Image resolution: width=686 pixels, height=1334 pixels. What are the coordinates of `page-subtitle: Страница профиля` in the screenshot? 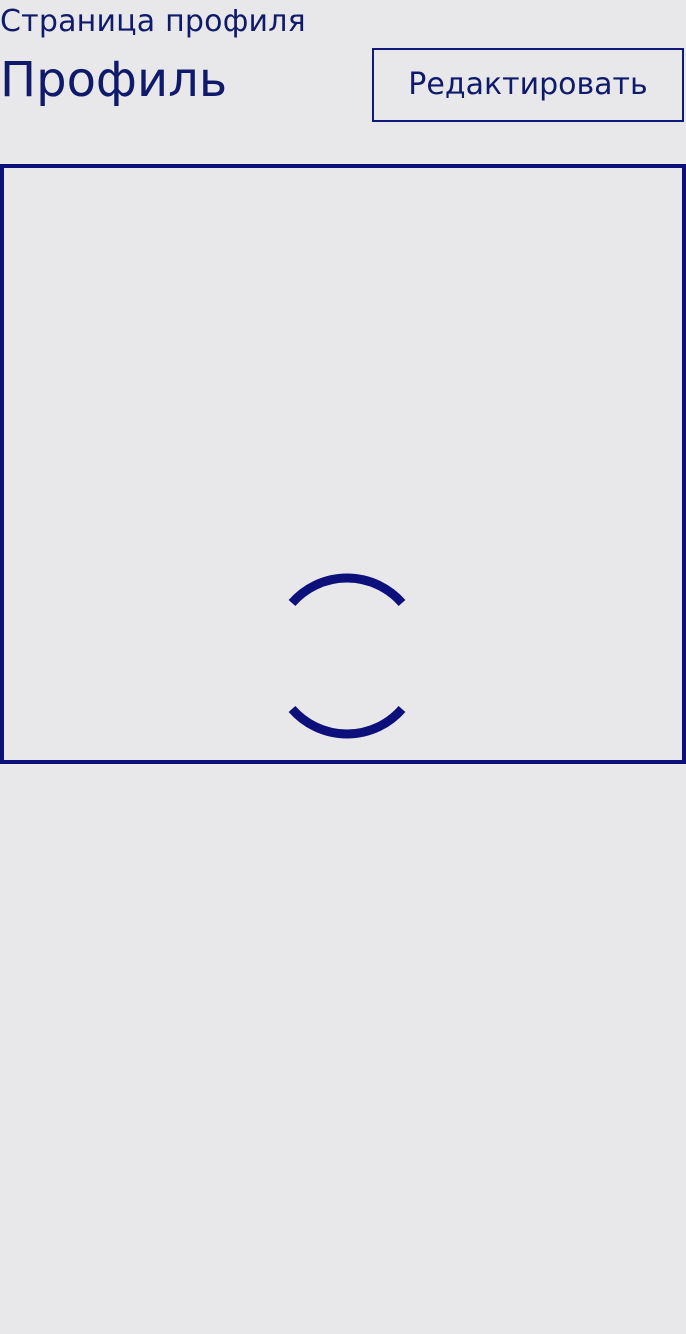 It's located at (153, 21).